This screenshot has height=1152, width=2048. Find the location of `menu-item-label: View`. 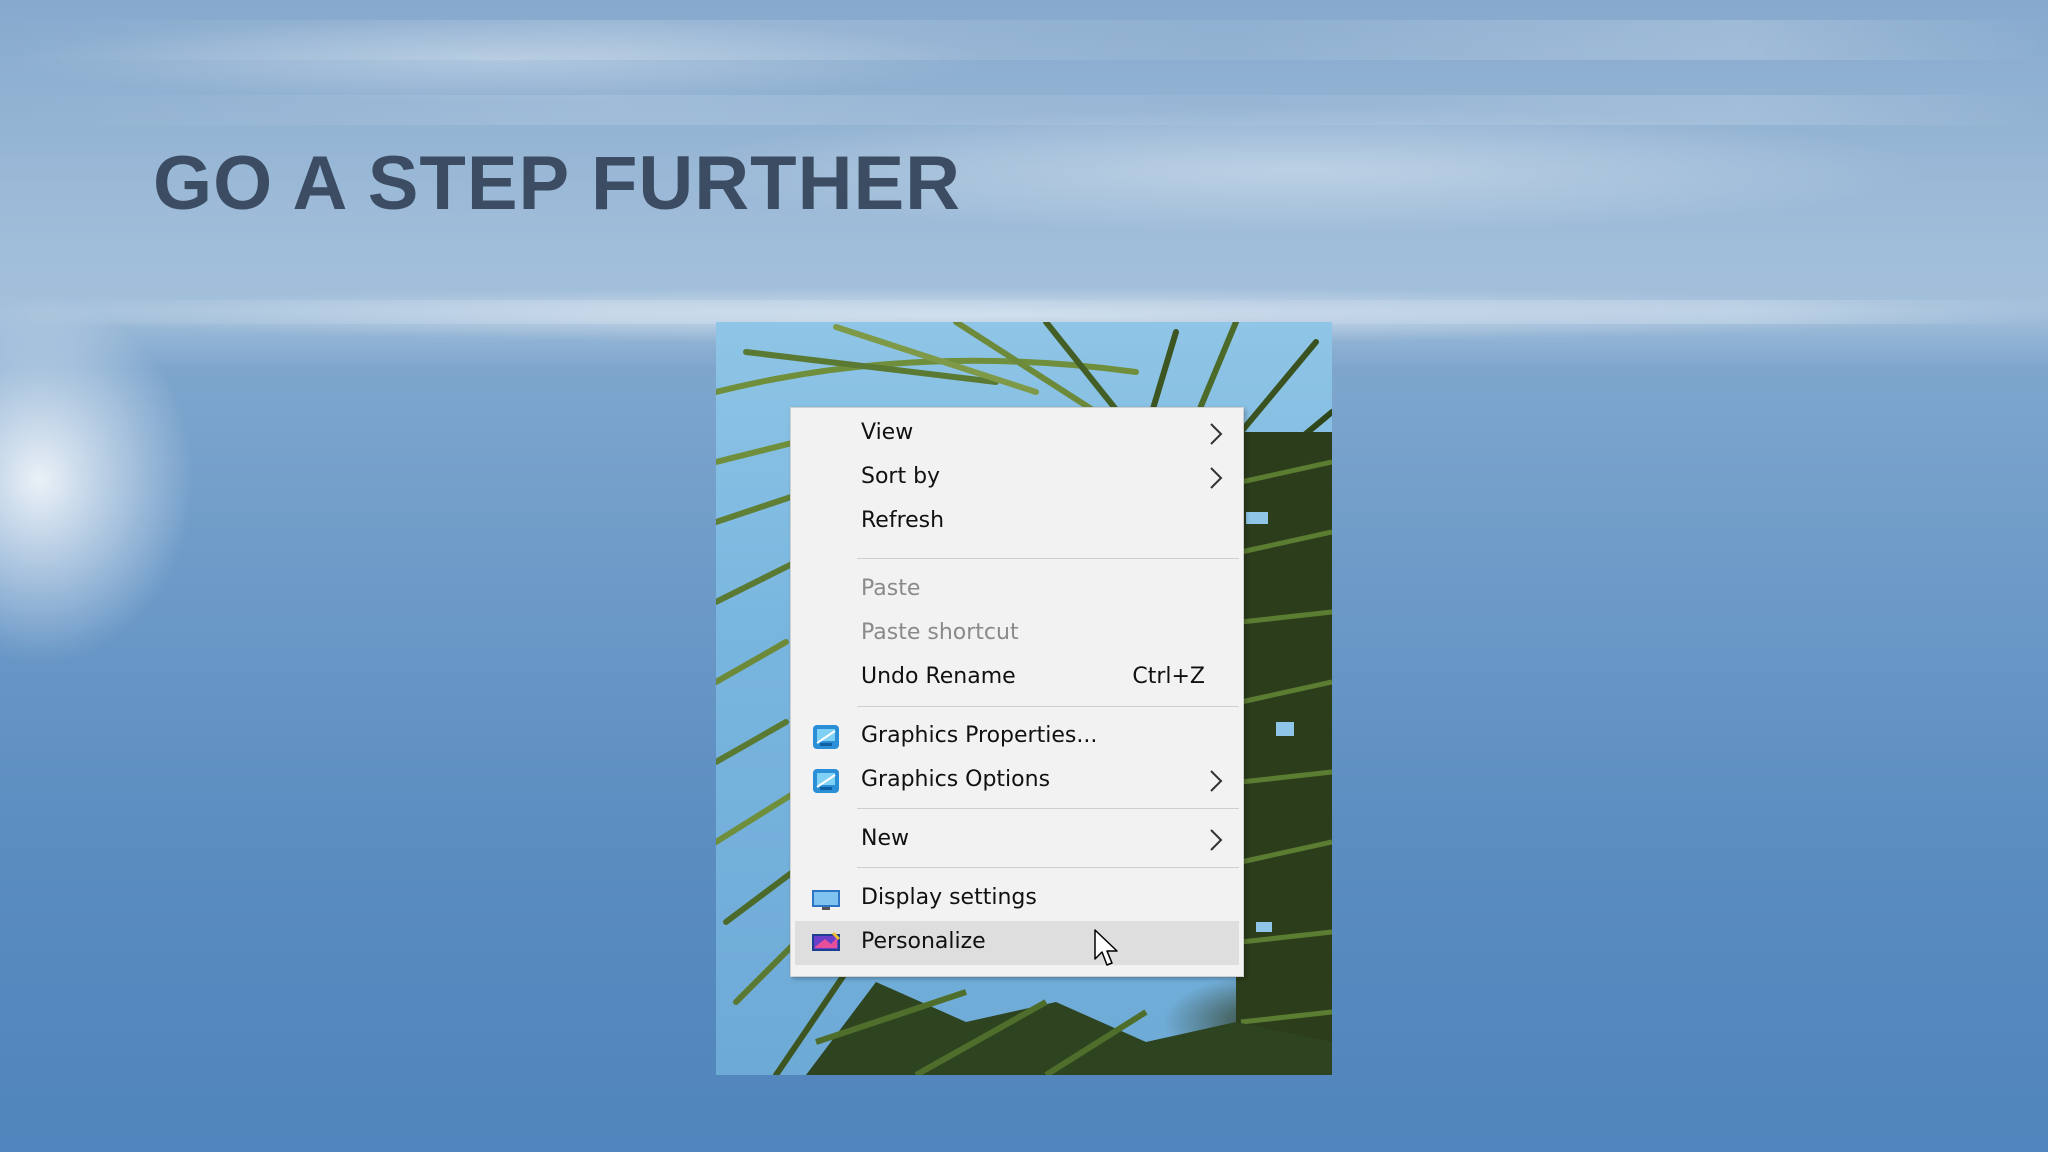

menu-item-label: View is located at coordinates (887, 432).